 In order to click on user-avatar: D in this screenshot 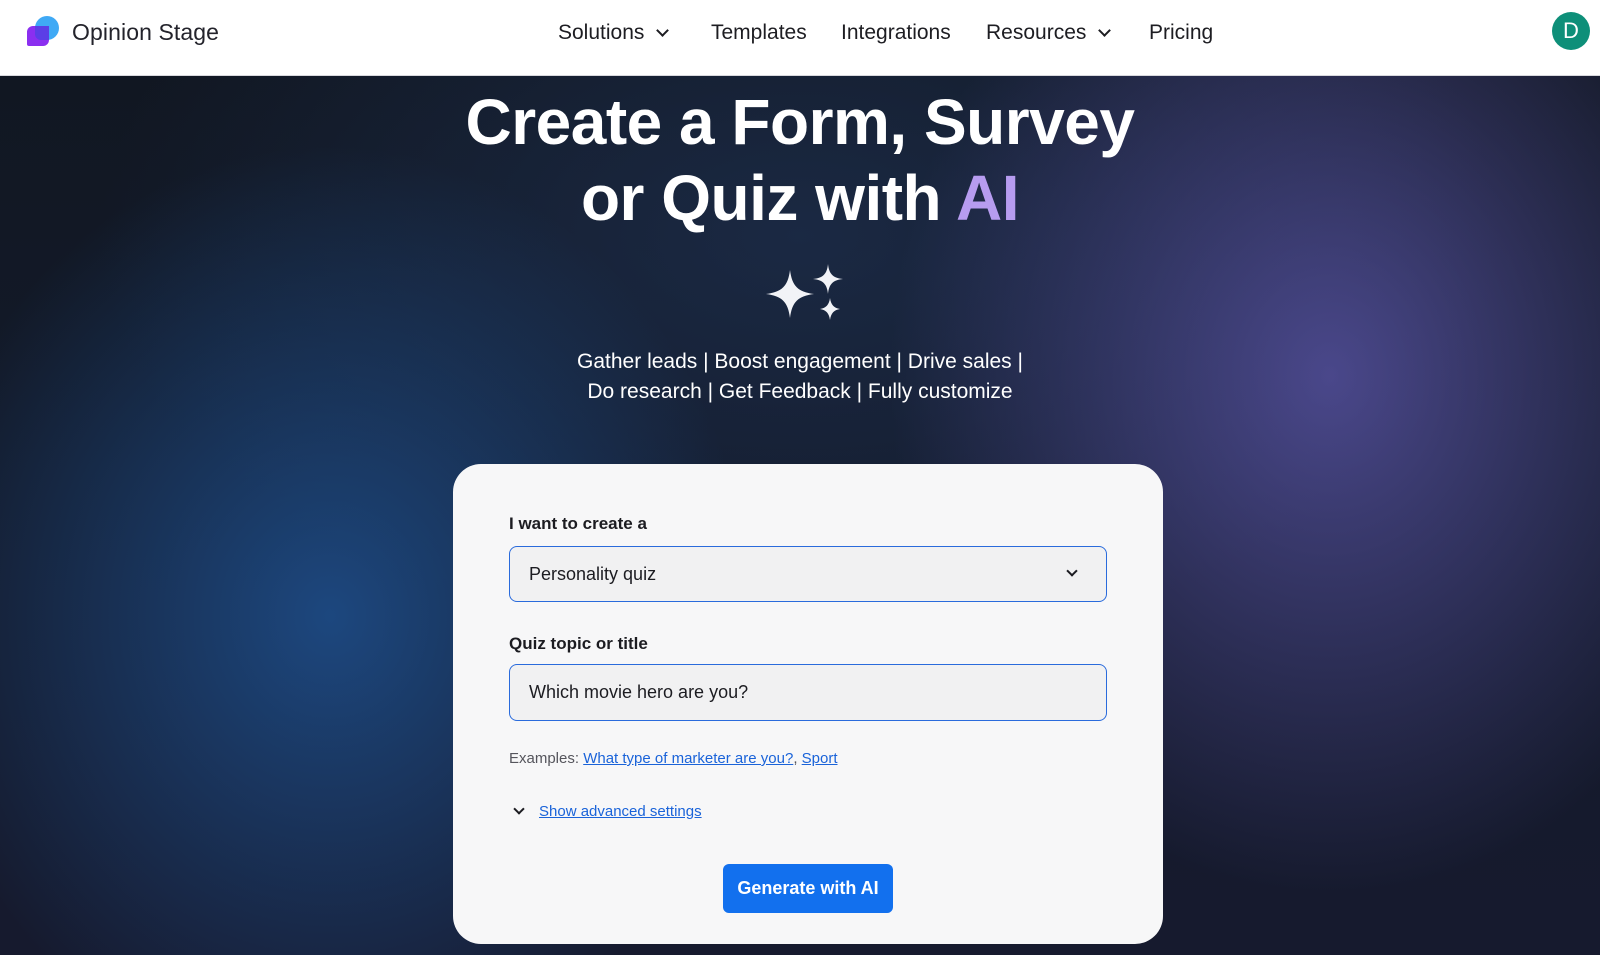, I will do `click(1571, 31)`.